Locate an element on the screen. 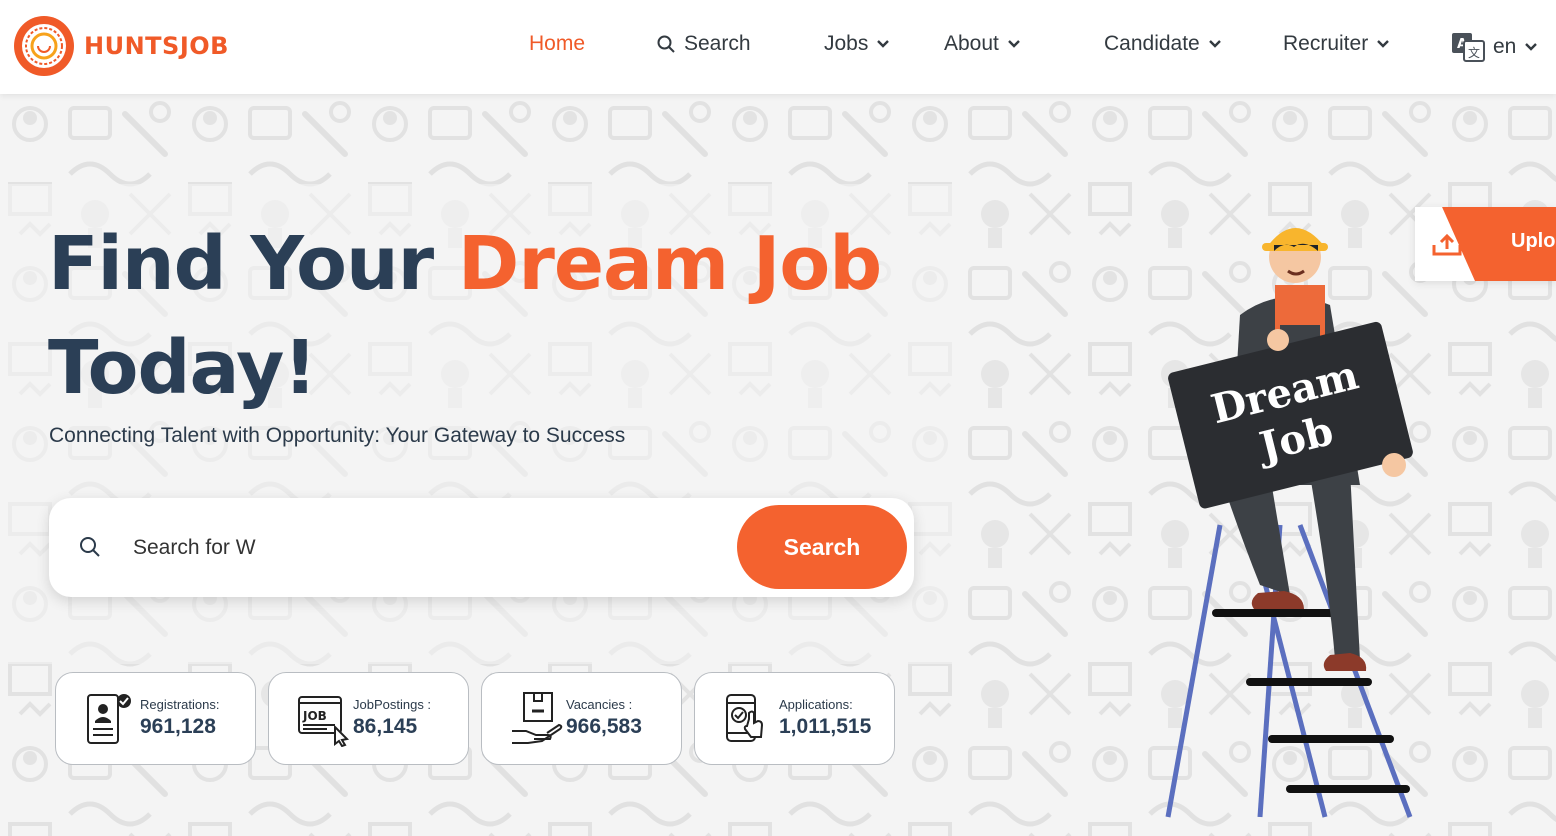  nav-jobs-label: Jobs is located at coordinates (846, 43).